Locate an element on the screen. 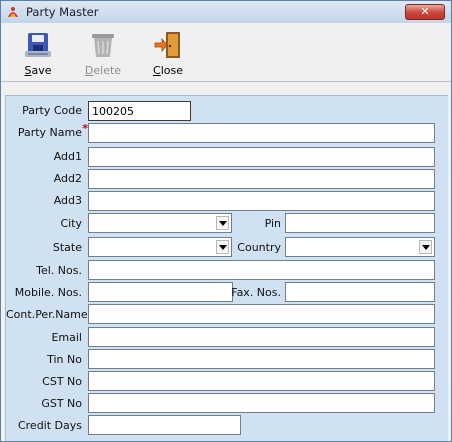 This screenshot has height=442, width=452. window-close-button: ✕ is located at coordinates (425, 12).